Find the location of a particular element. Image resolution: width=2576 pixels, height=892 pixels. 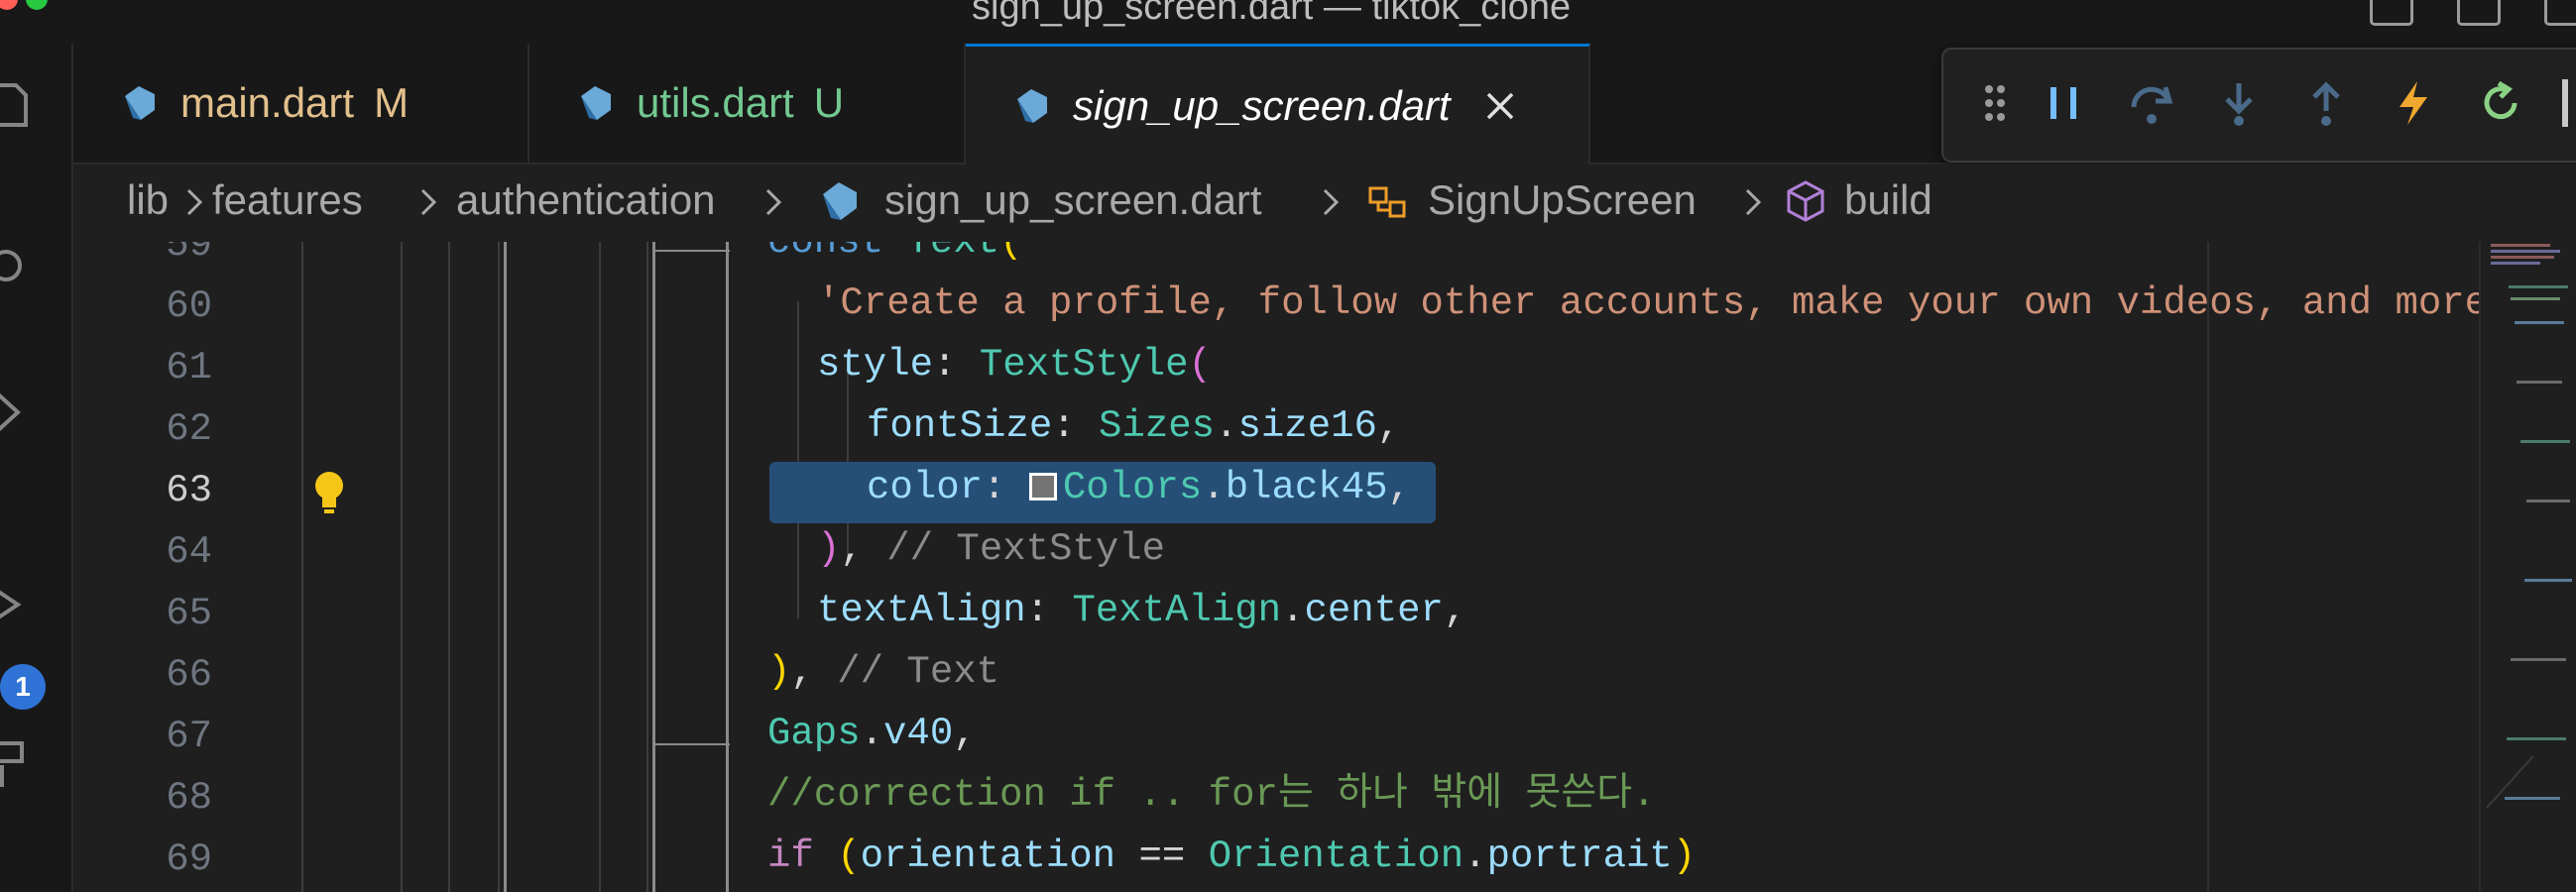

breadcrumb-class: SignUpScreen is located at coordinates (1562, 200).